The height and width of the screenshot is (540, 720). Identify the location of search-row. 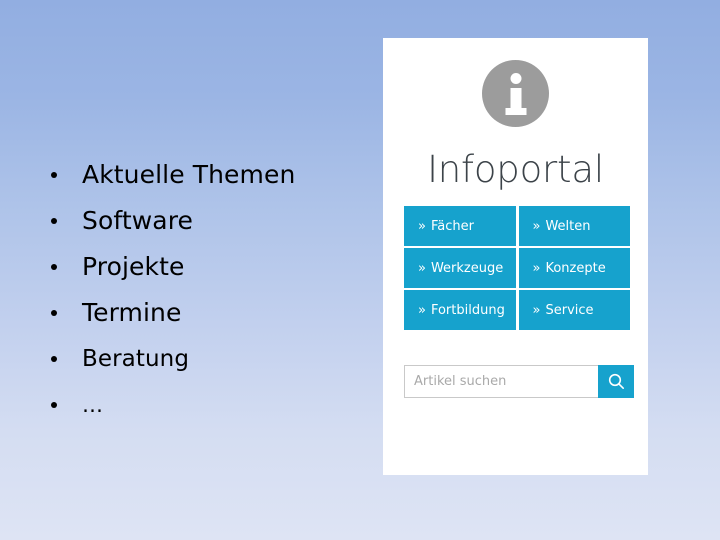
(519, 381).